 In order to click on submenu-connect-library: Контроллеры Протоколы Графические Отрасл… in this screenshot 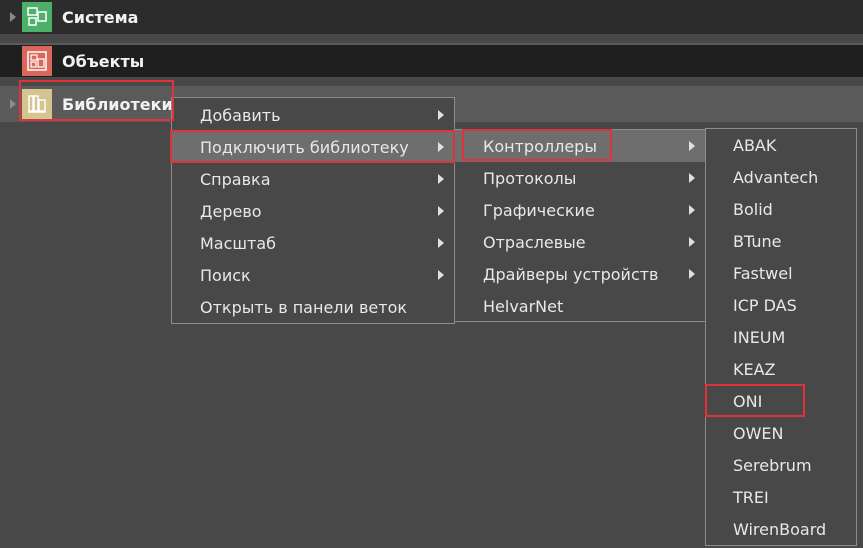, I will do `click(580, 225)`.